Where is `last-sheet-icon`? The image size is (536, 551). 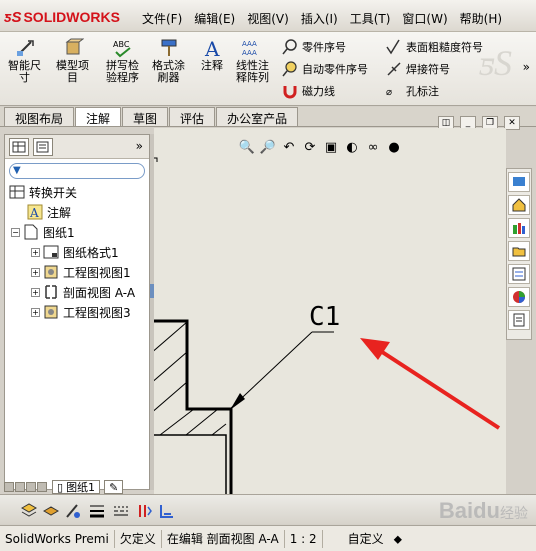
last-sheet-icon is located at coordinates (42, 487).